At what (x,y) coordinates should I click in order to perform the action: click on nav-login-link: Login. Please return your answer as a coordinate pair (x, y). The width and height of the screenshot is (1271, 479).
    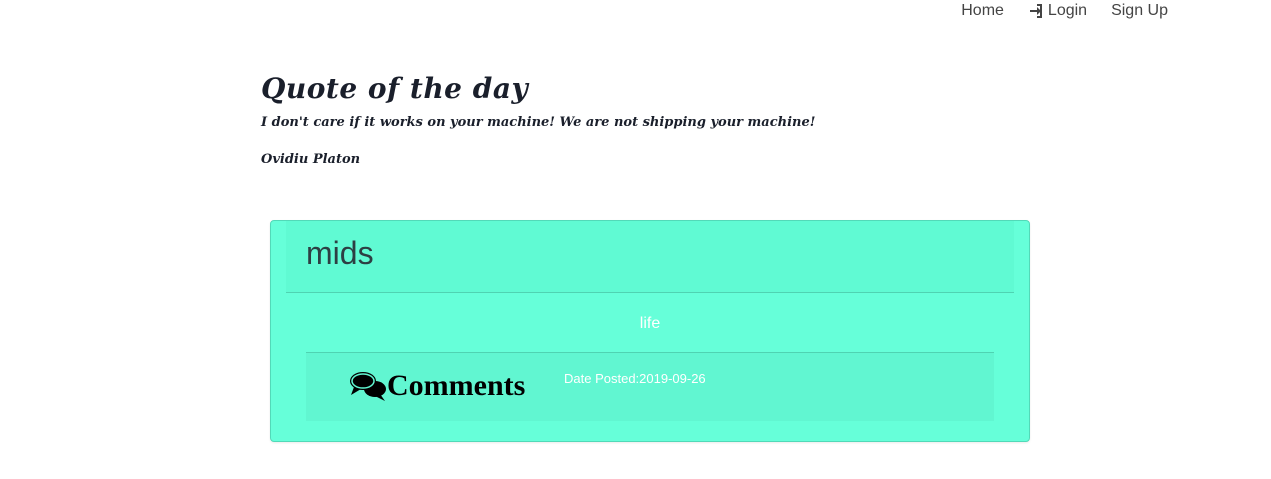
    Looking at the image, I should click on (1057, 11).